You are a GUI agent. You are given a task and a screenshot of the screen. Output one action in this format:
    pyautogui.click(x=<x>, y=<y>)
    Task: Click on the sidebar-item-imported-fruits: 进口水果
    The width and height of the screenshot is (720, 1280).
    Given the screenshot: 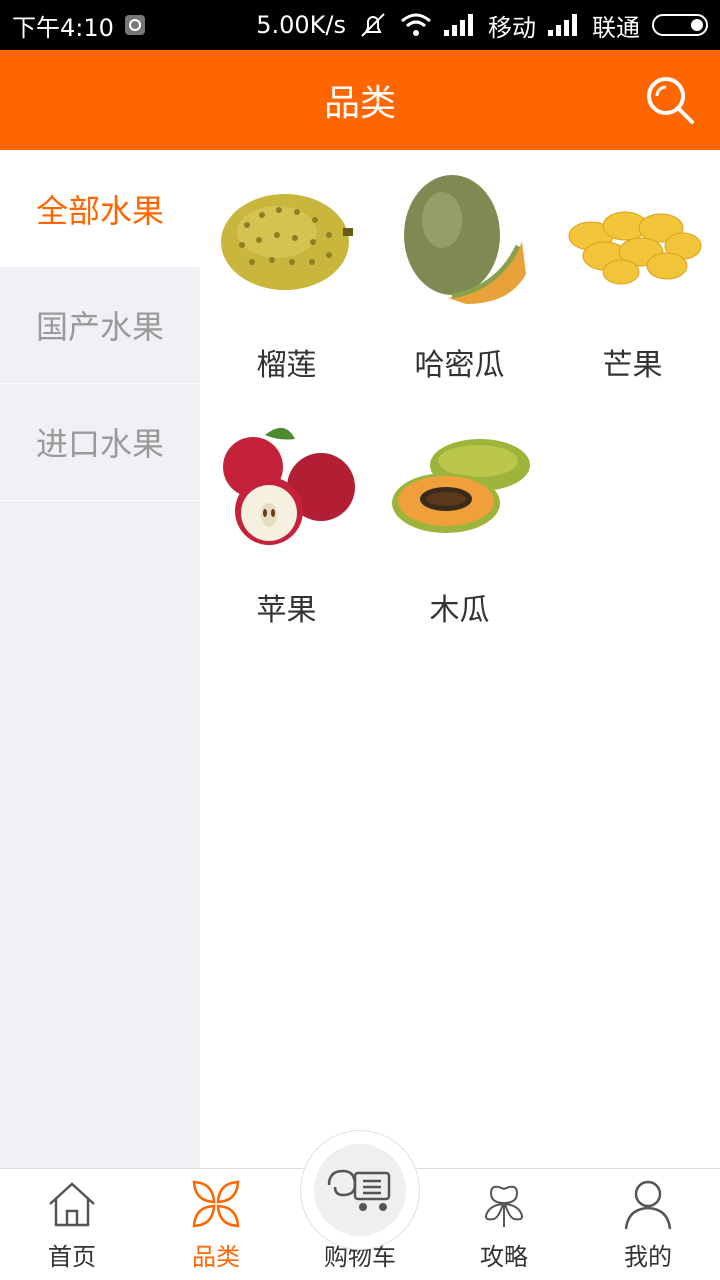 What is the action you would take?
    pyautogui.click(x=100, y=442)
    